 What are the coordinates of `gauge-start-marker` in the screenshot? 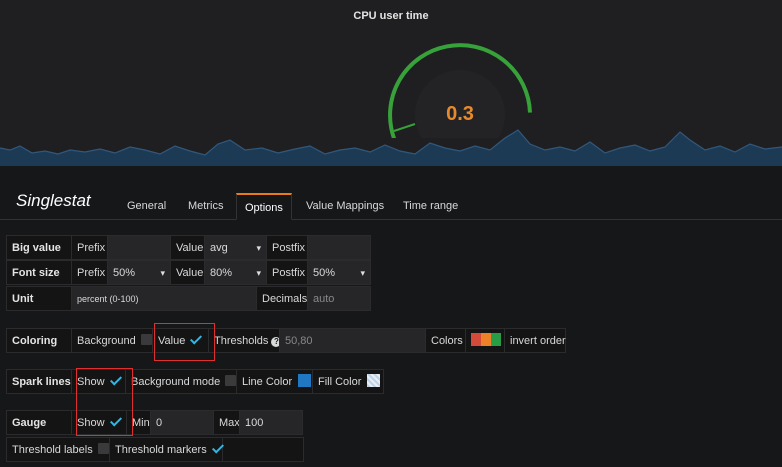 It's located at (404, 127).